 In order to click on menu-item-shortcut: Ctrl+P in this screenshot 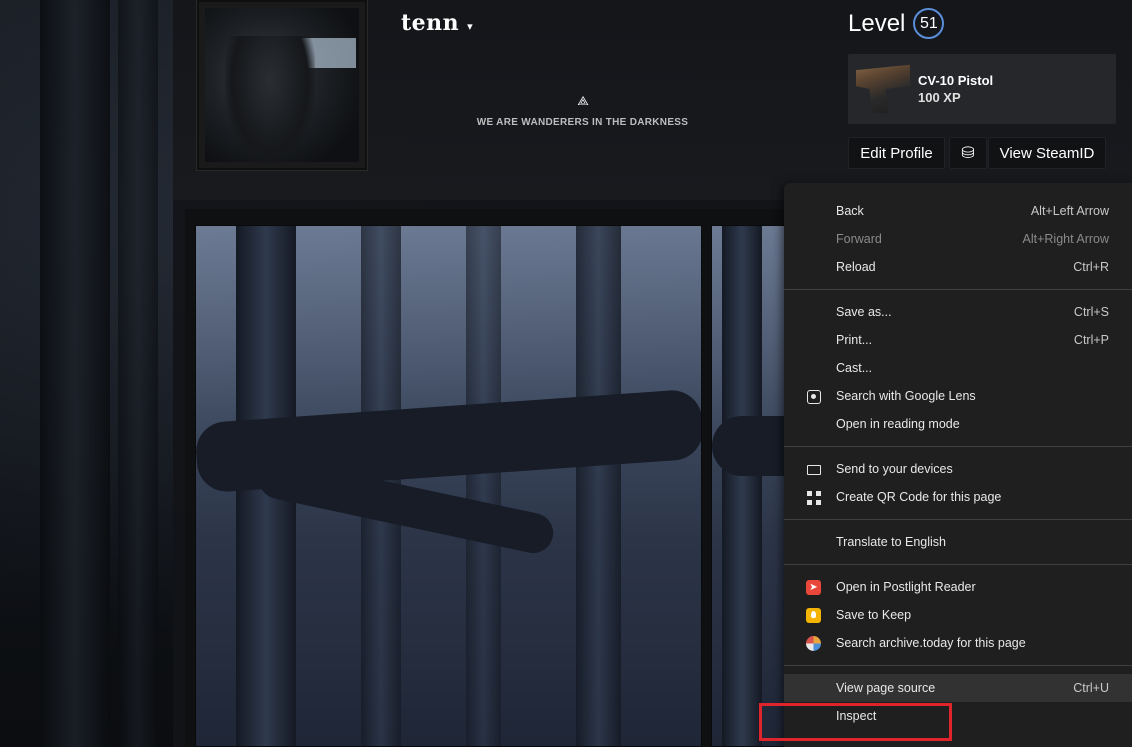, I will do `click(1091, 340)`.